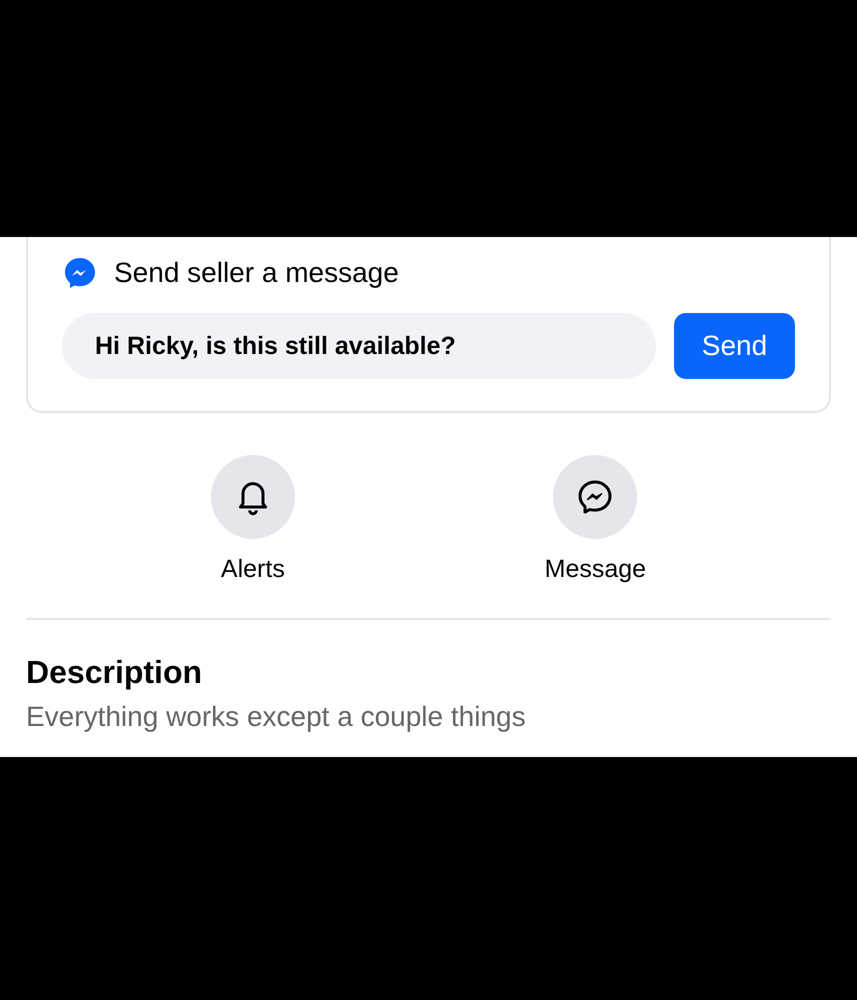  What do you see at coordinates (359, 346) in the screenshot?
I see `message-input: Hi Ricky, is this still available?` at bounding box center [359, 346].